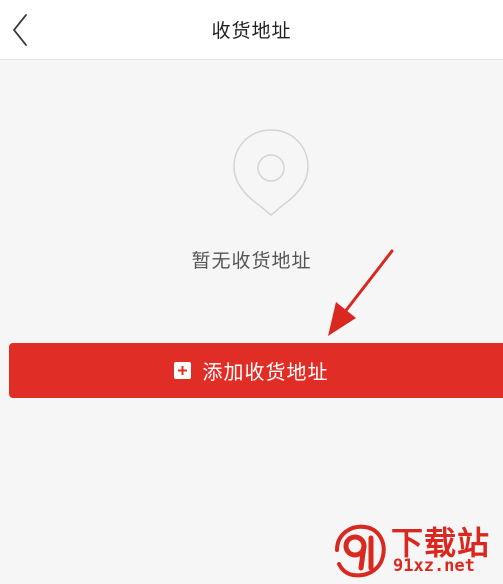 Image resolution: width=503 pixels, height=584 pixels. I want to click on top-bar: 收货地址, so click(251, 30).